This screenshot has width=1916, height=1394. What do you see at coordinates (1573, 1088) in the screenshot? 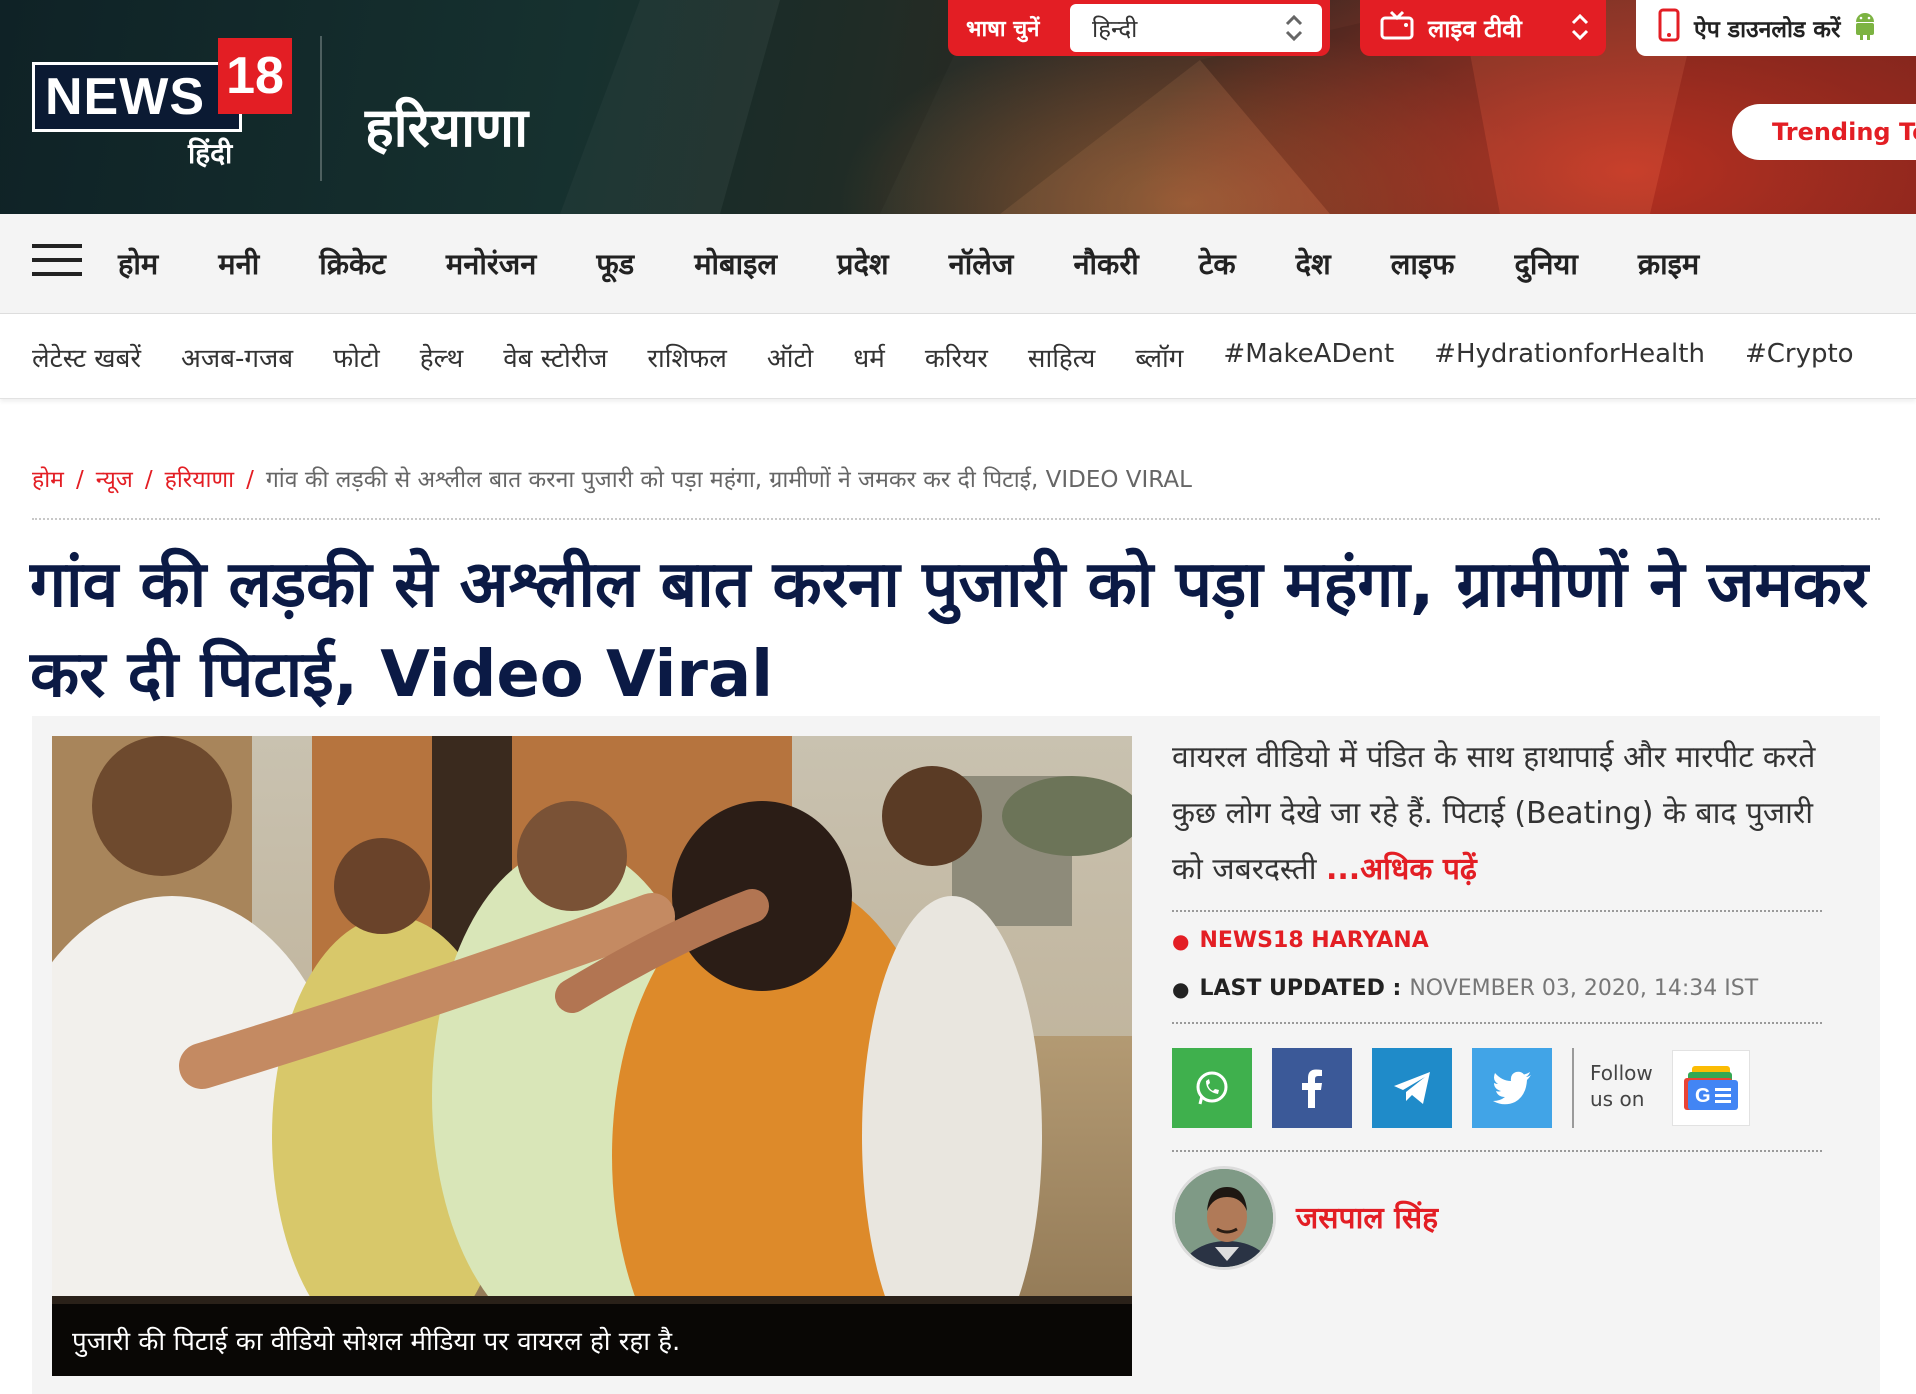
I see `follow-divider` at bounding box center [1573, 1088].